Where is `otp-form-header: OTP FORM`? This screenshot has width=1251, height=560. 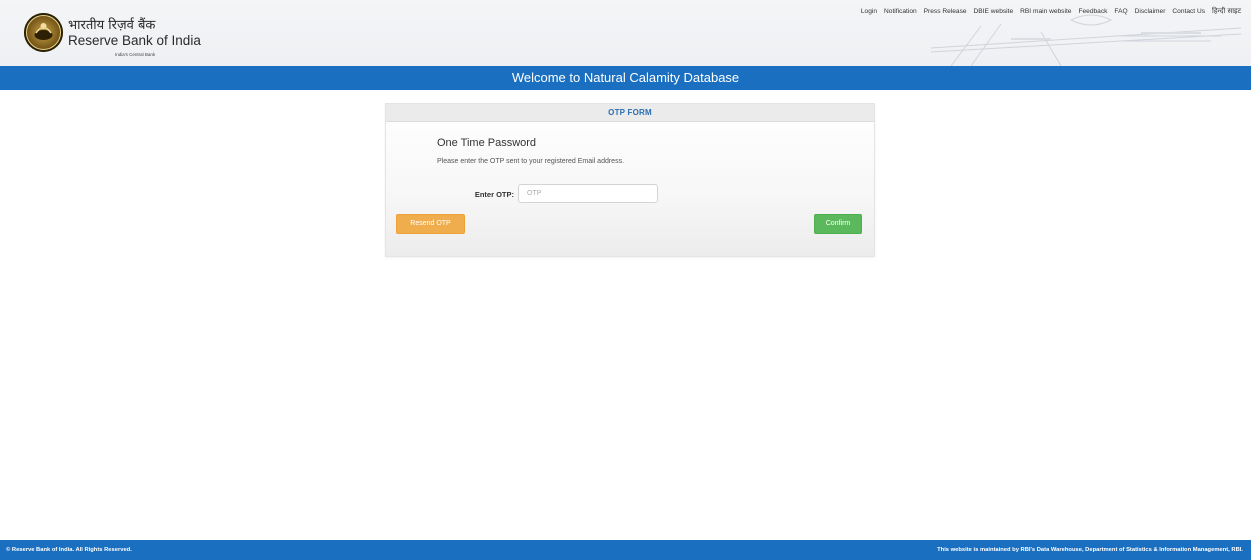
otp-form-header: OTP FORM is located at coordinates (630, 113).